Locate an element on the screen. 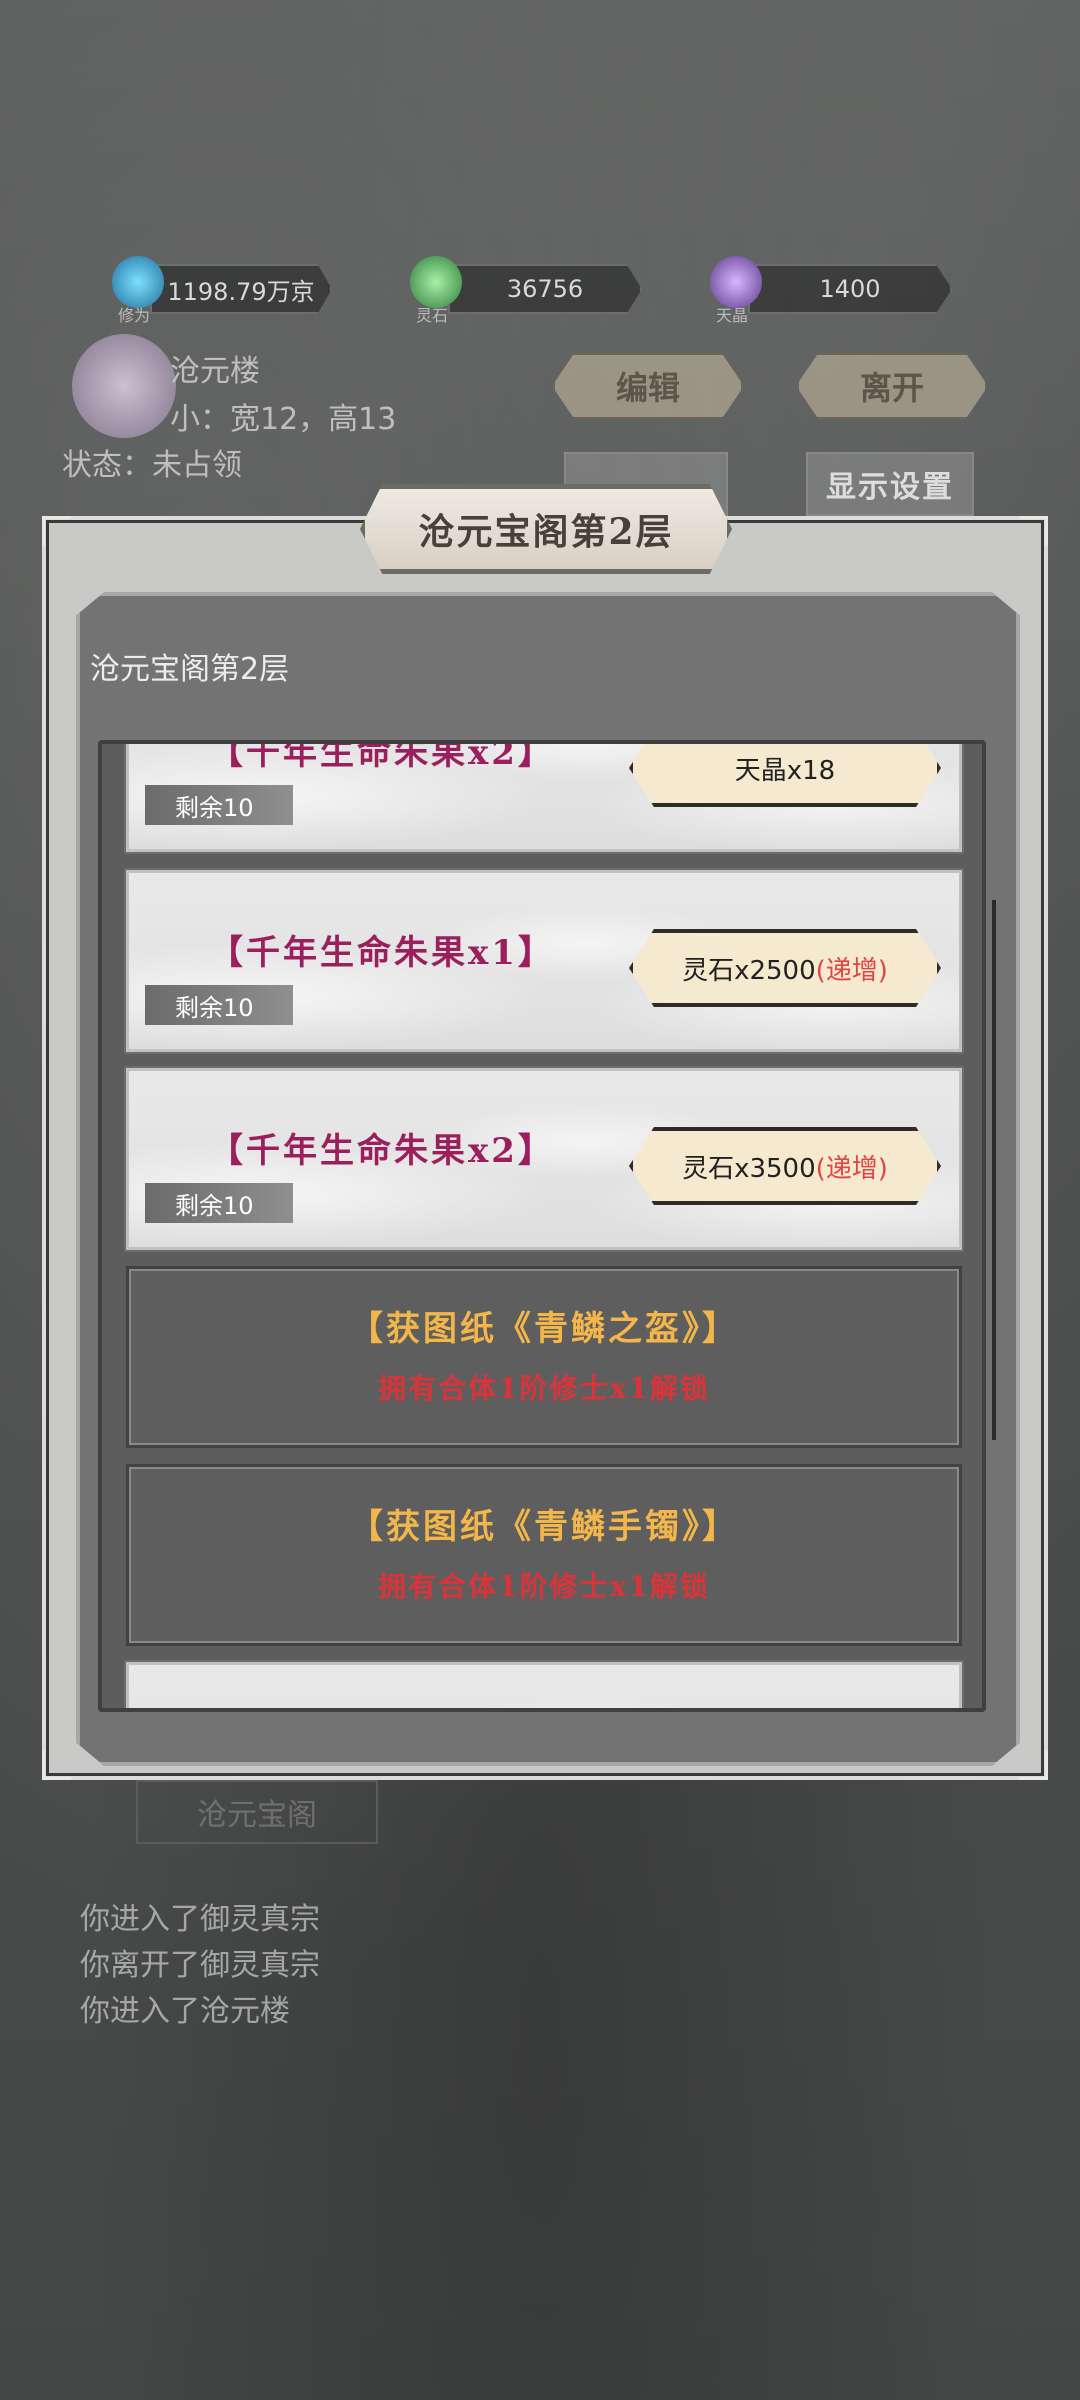 This screenshot has height=2400, width=1080. location-size: 小：宽12，高13 is located at coordinates (283, 419).